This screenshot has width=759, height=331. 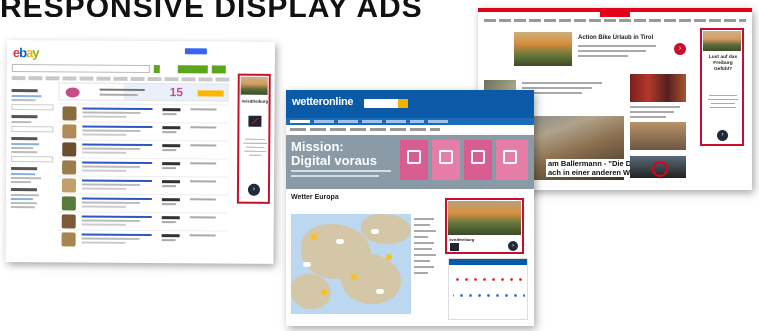 I want to click on wetteronline-responsive-ad: #visitfreiburg ›, so click(x=484, y=226).